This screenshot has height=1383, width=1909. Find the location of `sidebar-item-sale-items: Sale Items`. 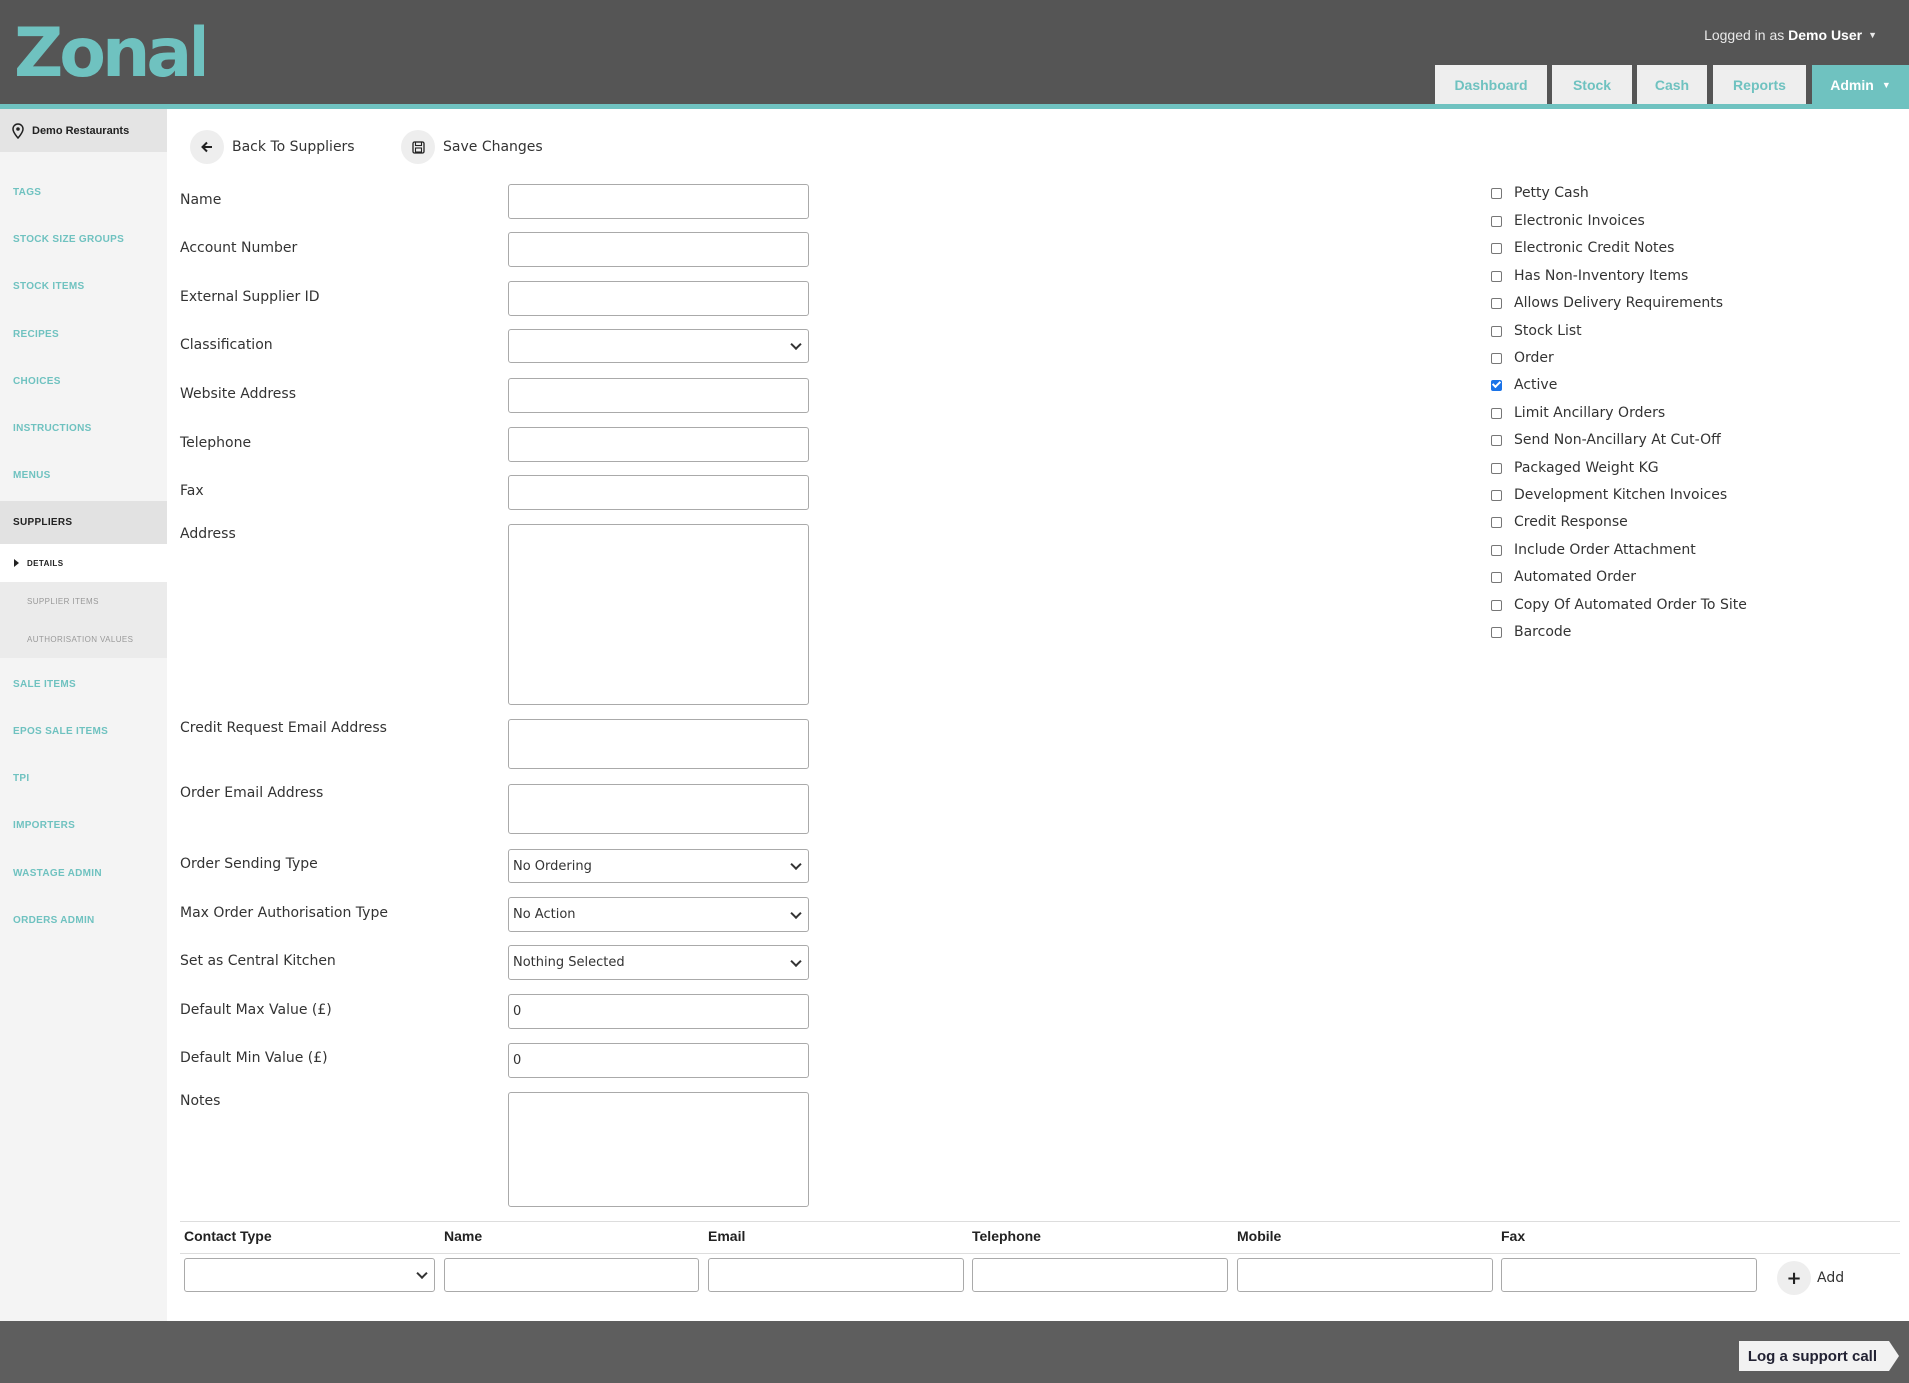

sidebar-item-sale-items: Sale Items is located at coordinates (83, 684).